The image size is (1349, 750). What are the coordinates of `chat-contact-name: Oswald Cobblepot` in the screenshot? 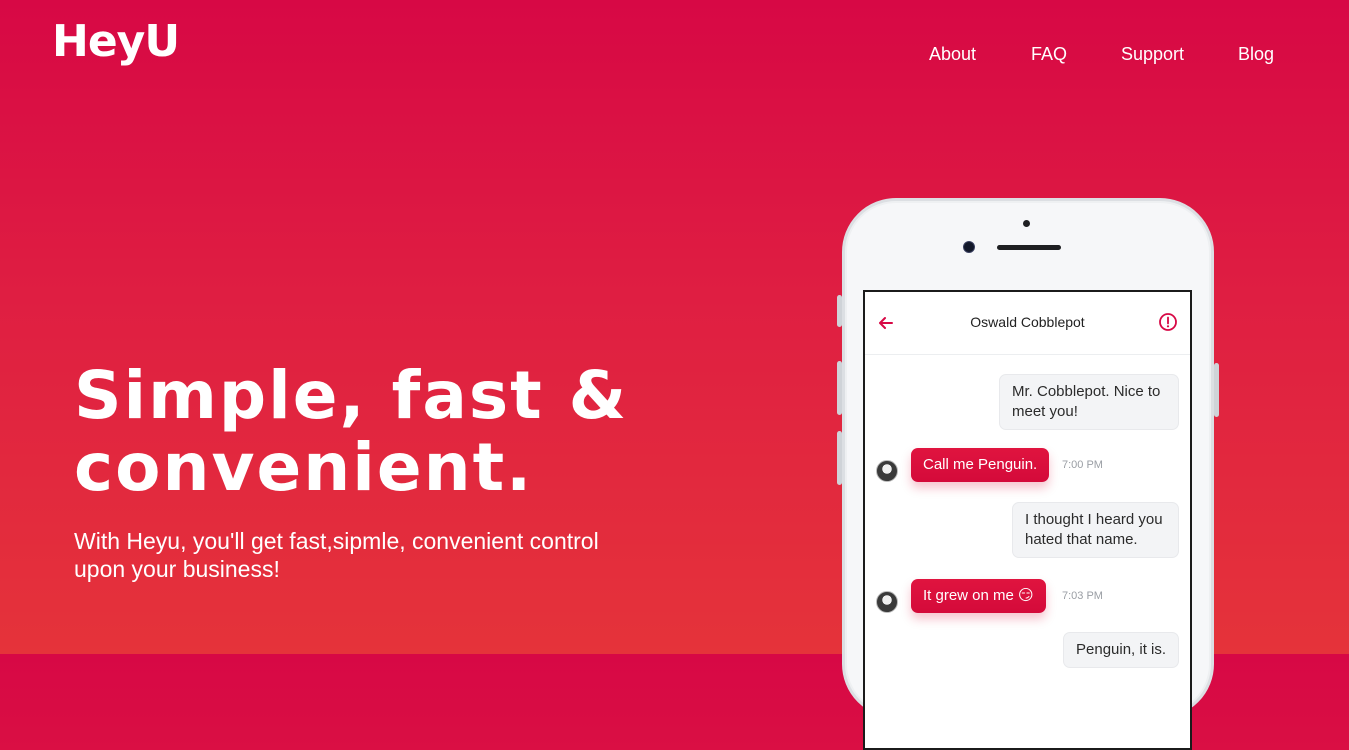 It's located at (1027, 322).